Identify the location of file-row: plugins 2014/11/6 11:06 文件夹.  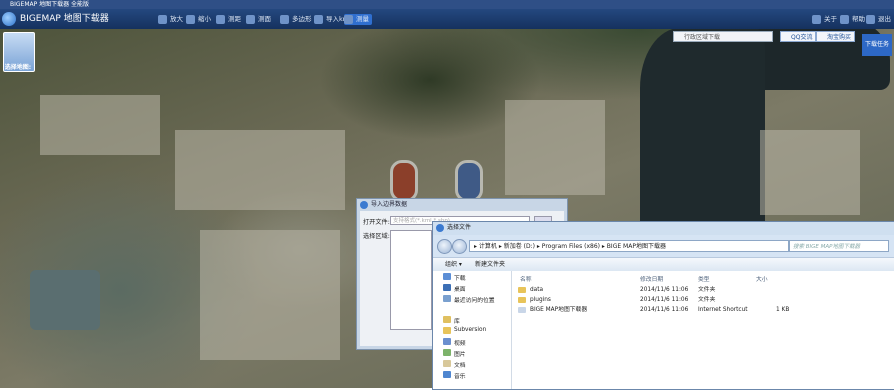
(703, 300).